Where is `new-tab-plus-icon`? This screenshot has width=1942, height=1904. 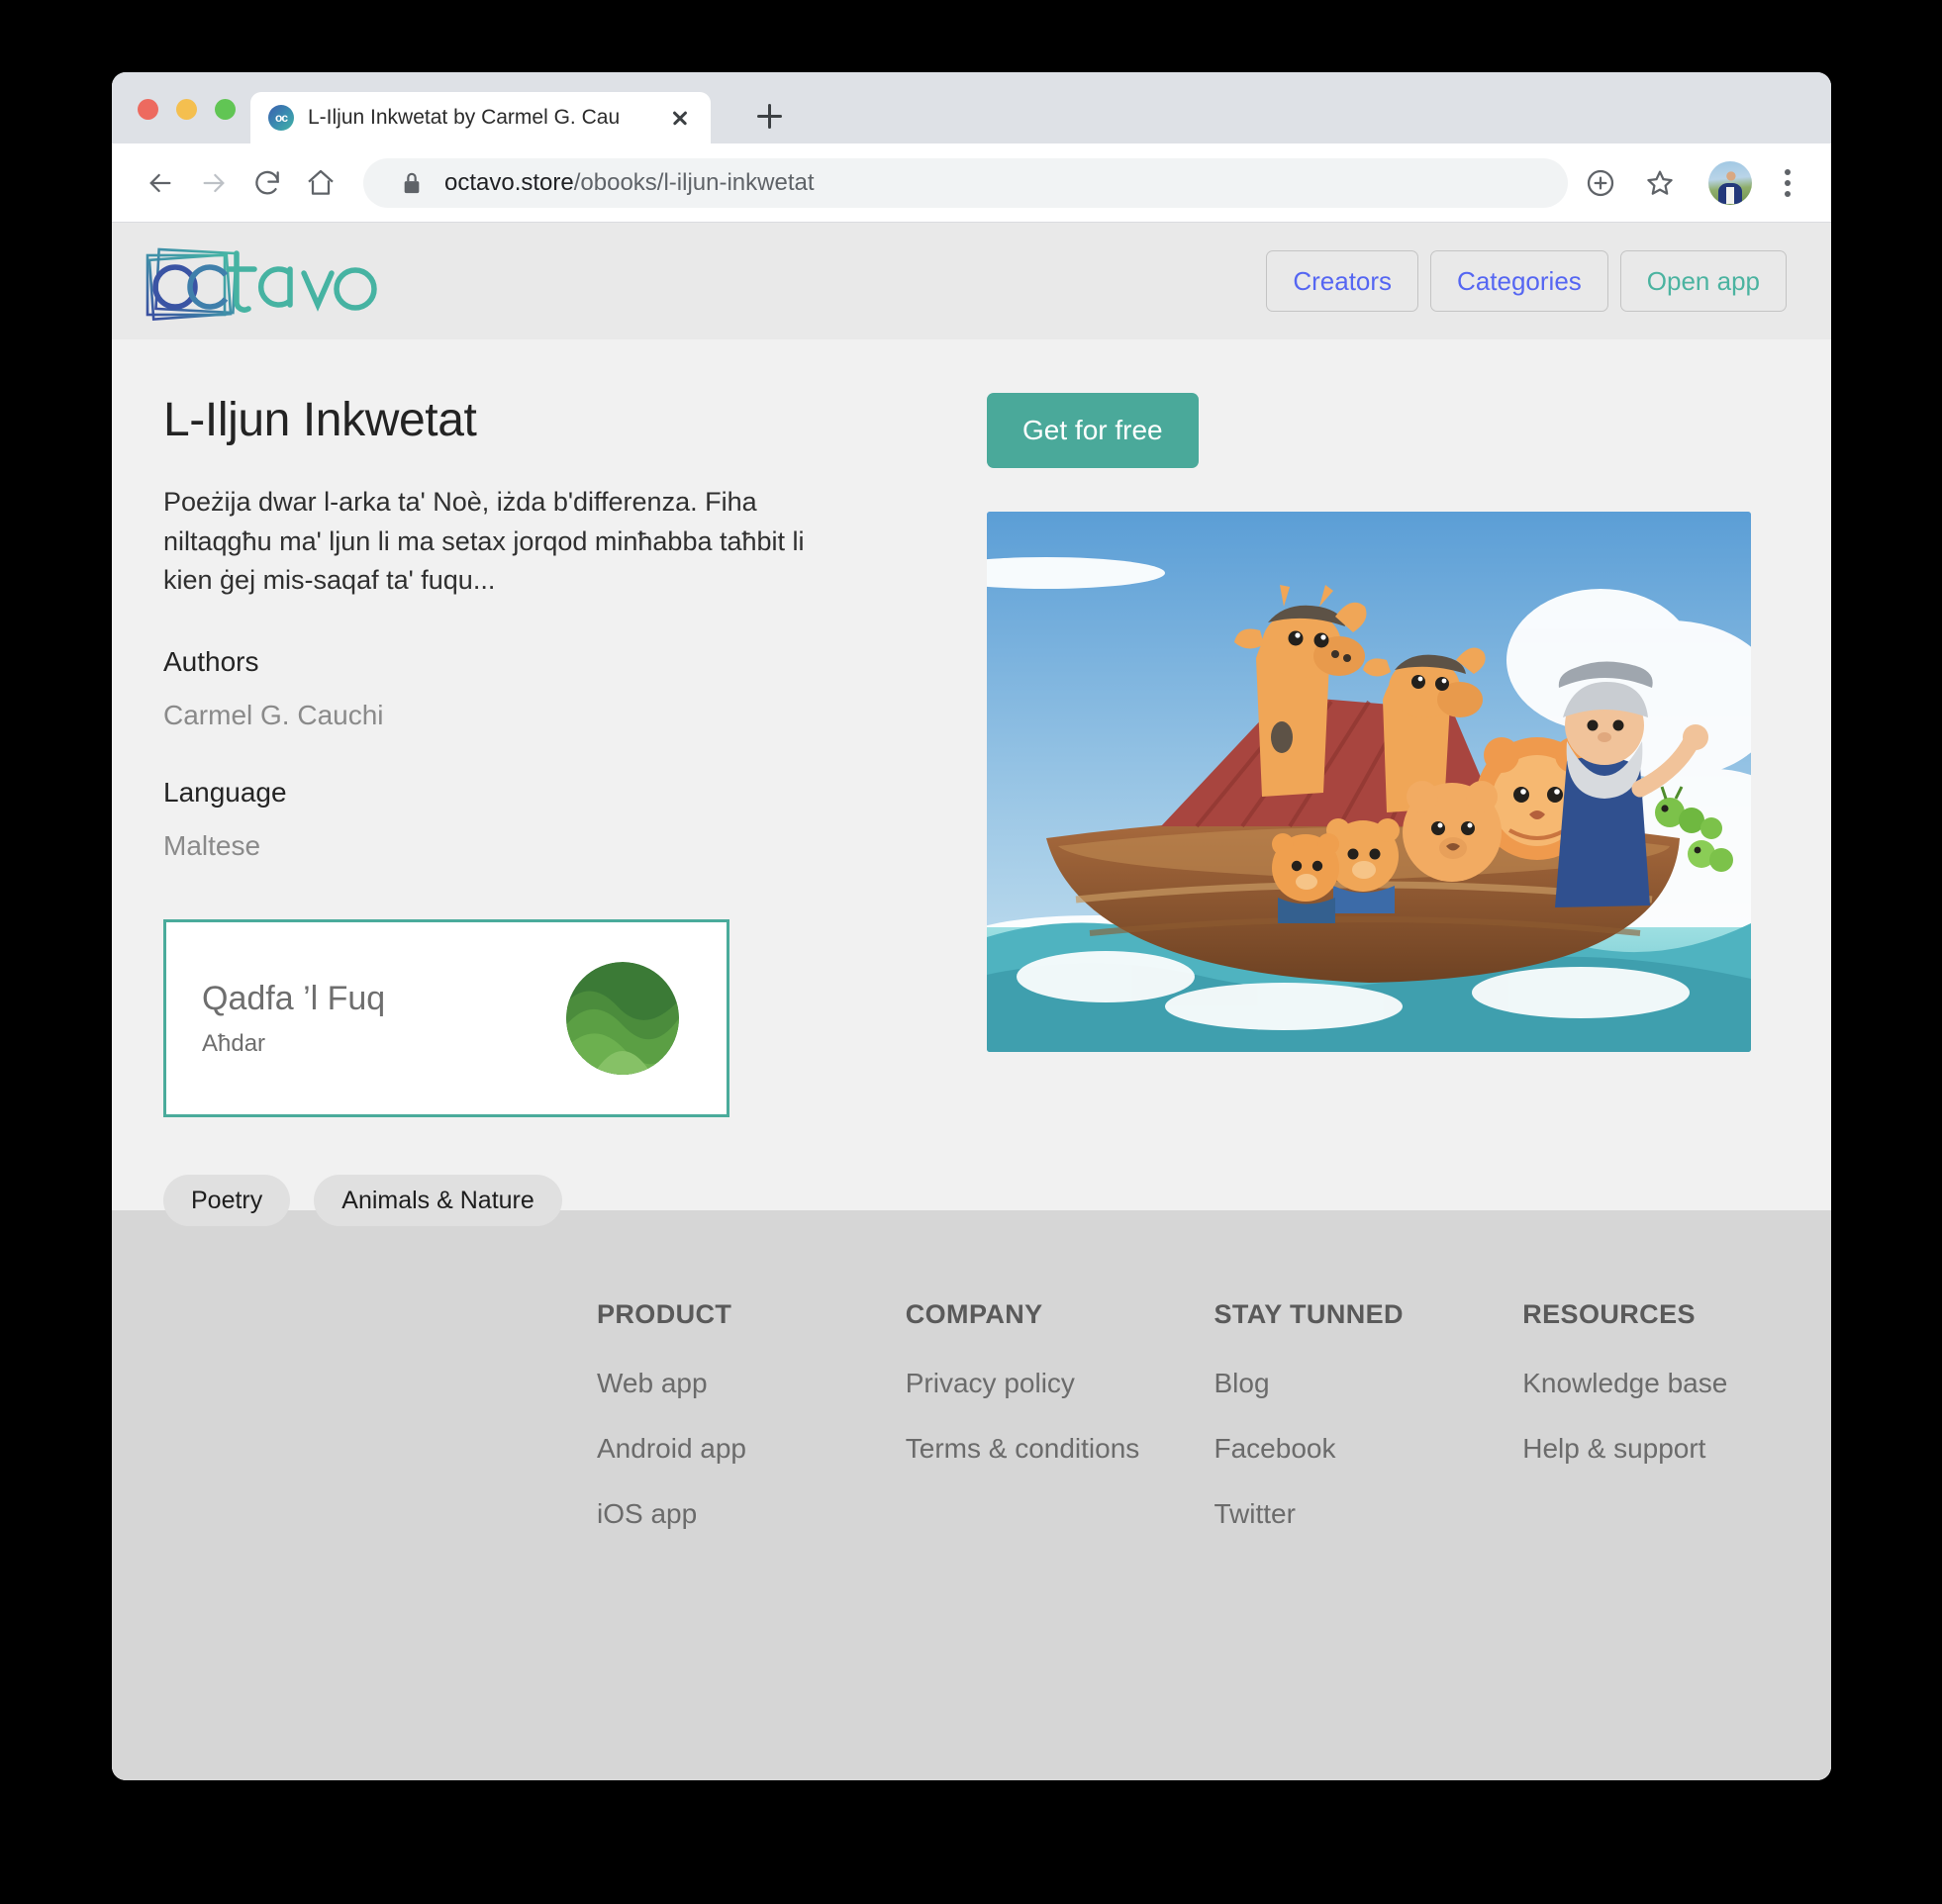 new-tab-plus-icon is located at coordinates (769, 116).